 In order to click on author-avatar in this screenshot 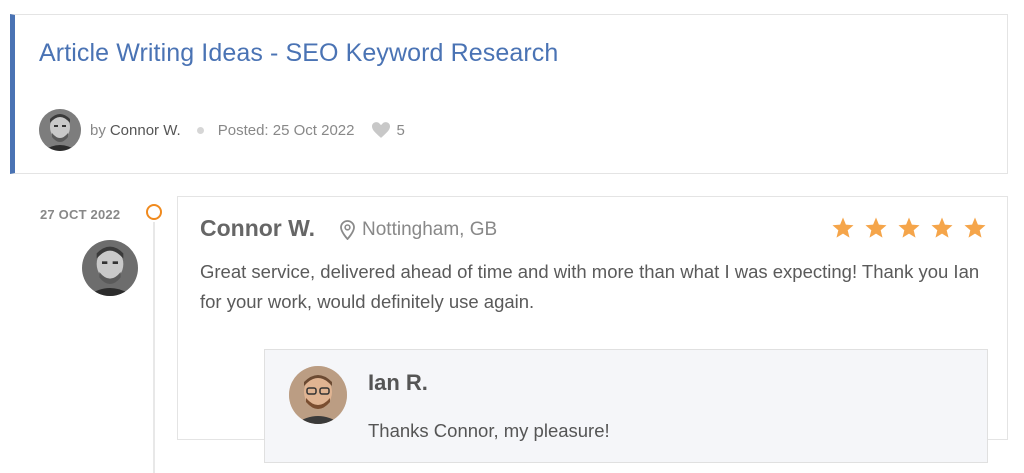, I will do `click(60, 130)`.